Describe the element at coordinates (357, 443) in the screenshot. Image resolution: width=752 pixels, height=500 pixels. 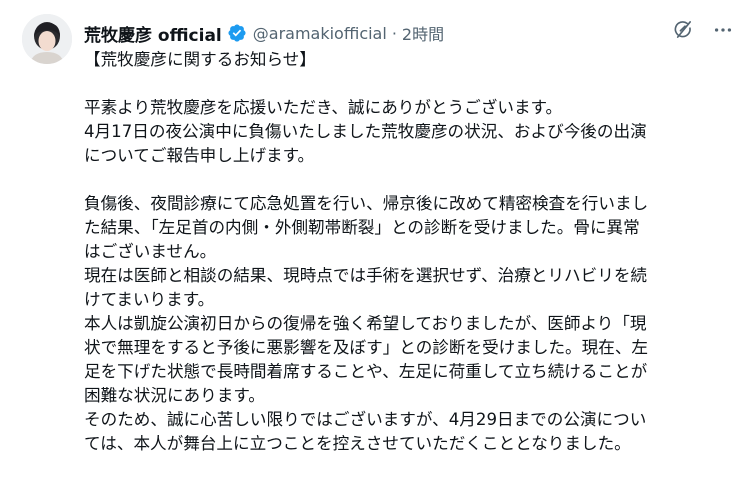
I see `post-text-line: ては、本人が舞台上に立つことを控えさせていただくこととなりました。` at that location.